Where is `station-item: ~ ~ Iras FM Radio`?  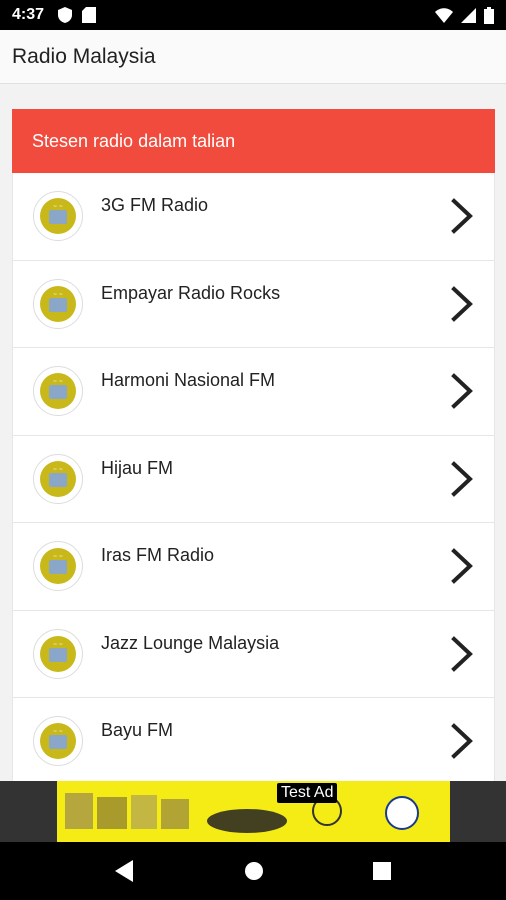 station-item: ~ ~ Iras FM Radio is located at coordinates (253, 567).